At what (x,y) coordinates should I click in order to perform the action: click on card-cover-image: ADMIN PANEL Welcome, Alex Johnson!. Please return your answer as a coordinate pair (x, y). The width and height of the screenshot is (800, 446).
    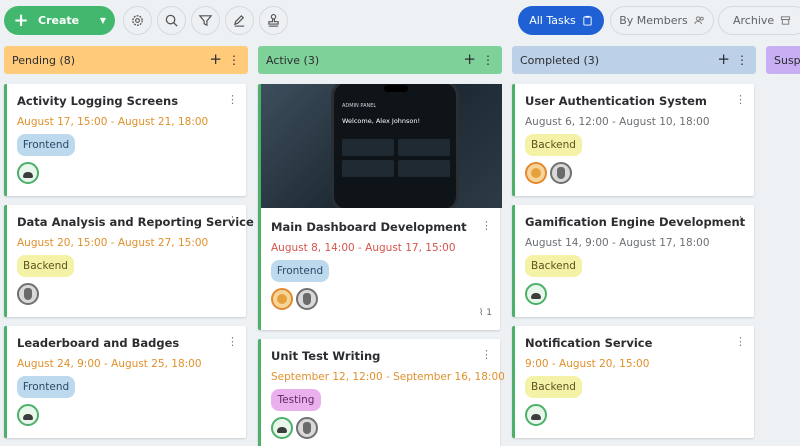
    Looking at the image, I should click on (381, 146).